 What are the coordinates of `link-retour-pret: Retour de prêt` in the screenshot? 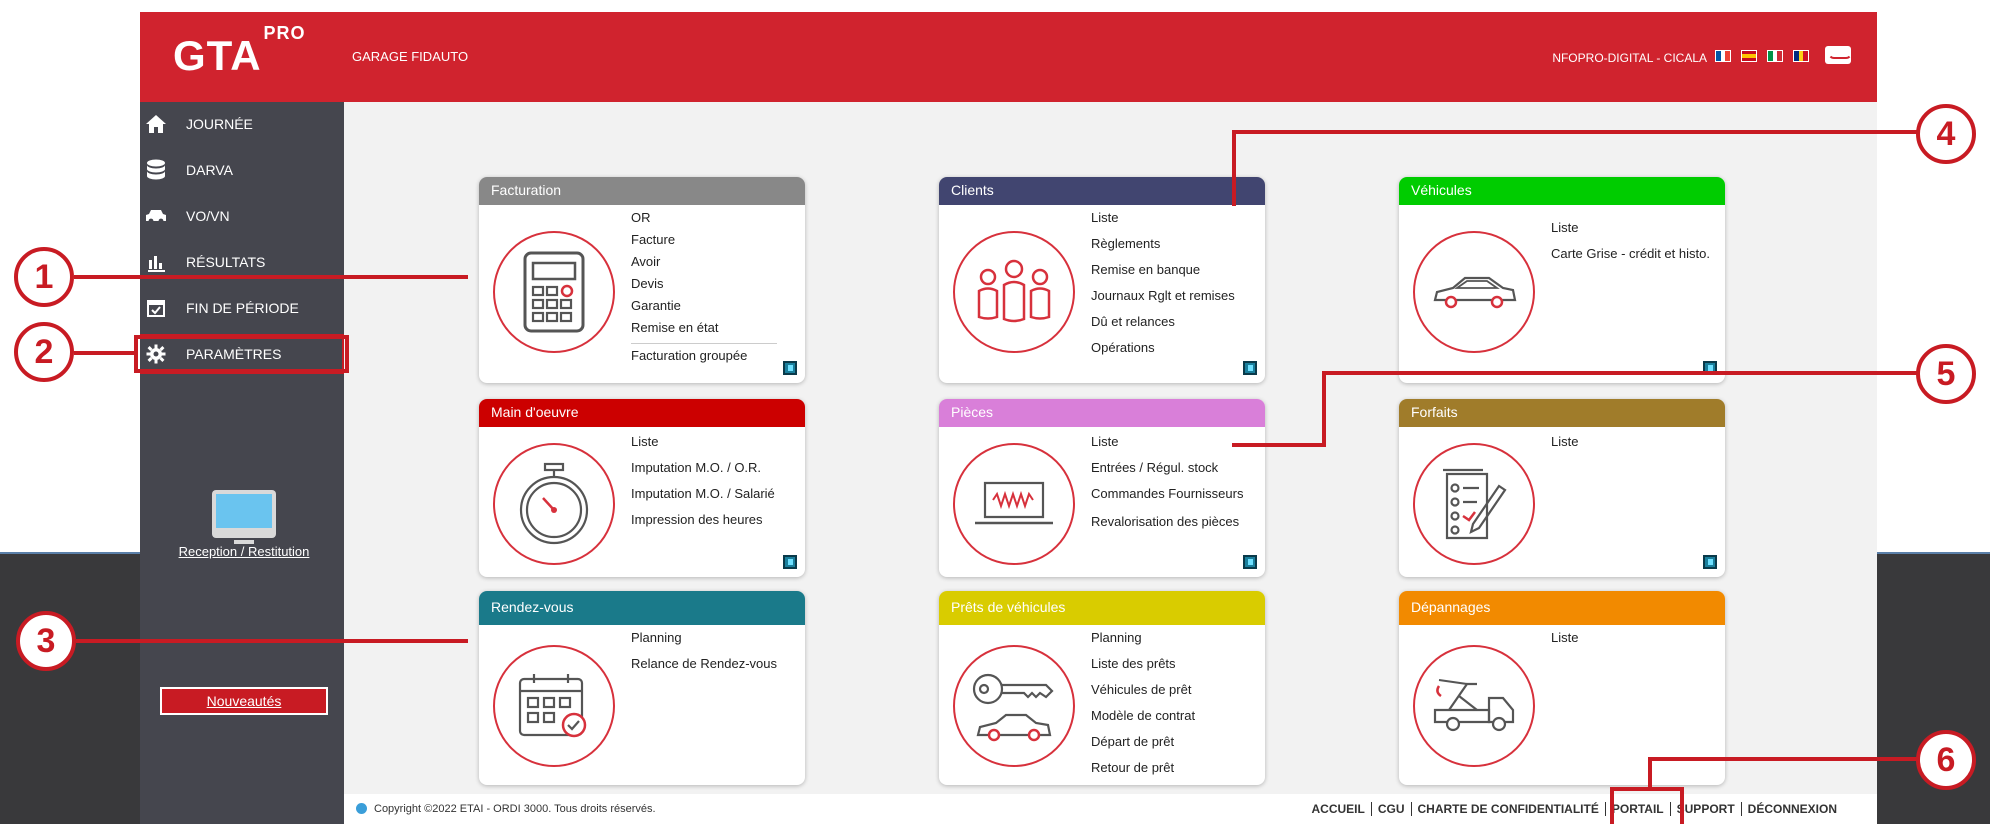 It's located at (1143, 768).